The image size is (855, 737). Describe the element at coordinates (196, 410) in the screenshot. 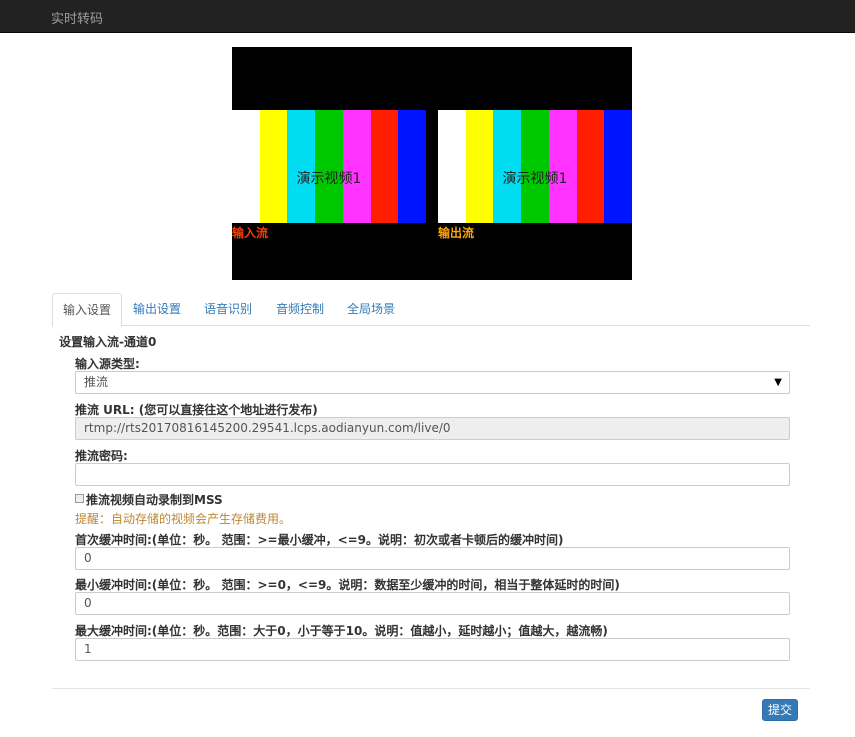

I see `push-url-label: 推流 URL: (您可以直接往这个地址进行发布)` at that location.